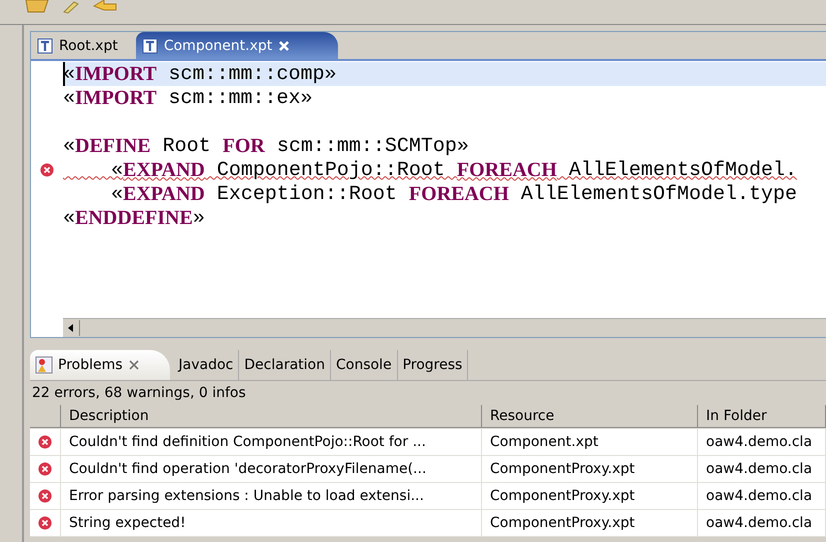  What do you see at coordinates (188, 98) in the screenshot?
I see `code-line: «IMPORT scm::mm::ex»` at bounding box center [188, 98].